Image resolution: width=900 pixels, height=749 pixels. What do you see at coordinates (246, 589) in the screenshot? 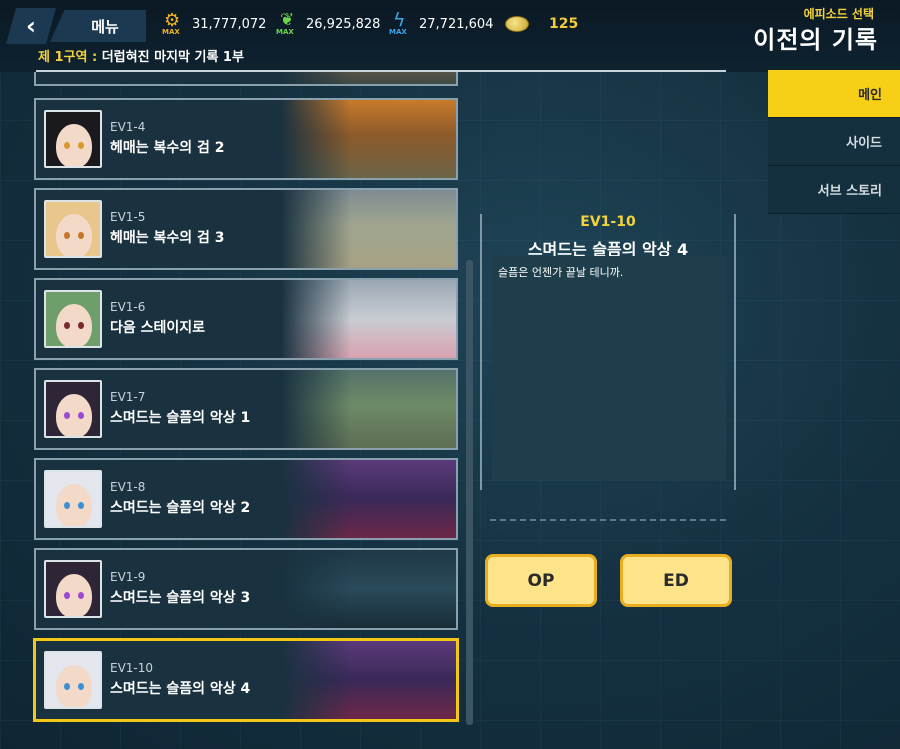
I see `episode-item: EV1-9 스며드는 슬픔의 악상 3` at bounding box center [246, 589].